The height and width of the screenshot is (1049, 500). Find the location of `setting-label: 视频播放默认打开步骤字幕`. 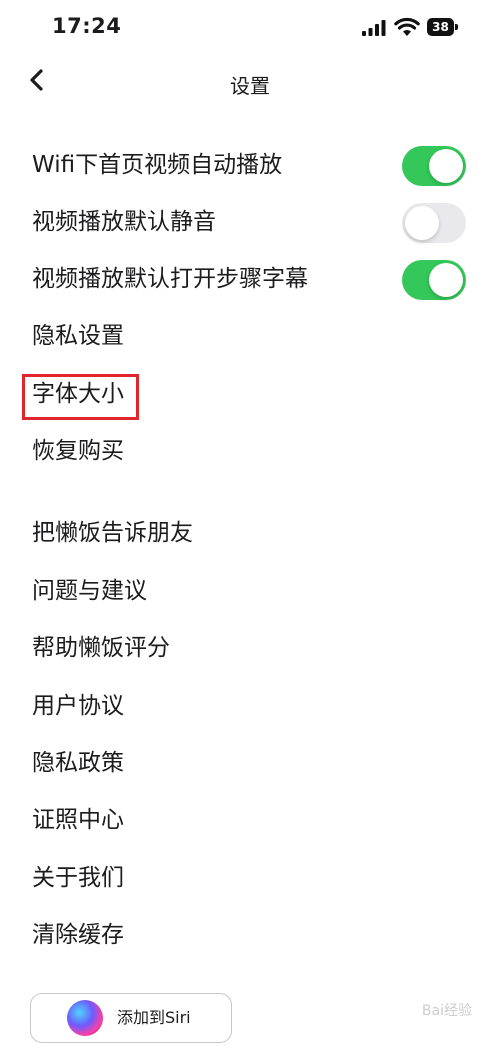

setting-label: 视频播放默认打开步骤字幕 is located at coordinates (170, 279).